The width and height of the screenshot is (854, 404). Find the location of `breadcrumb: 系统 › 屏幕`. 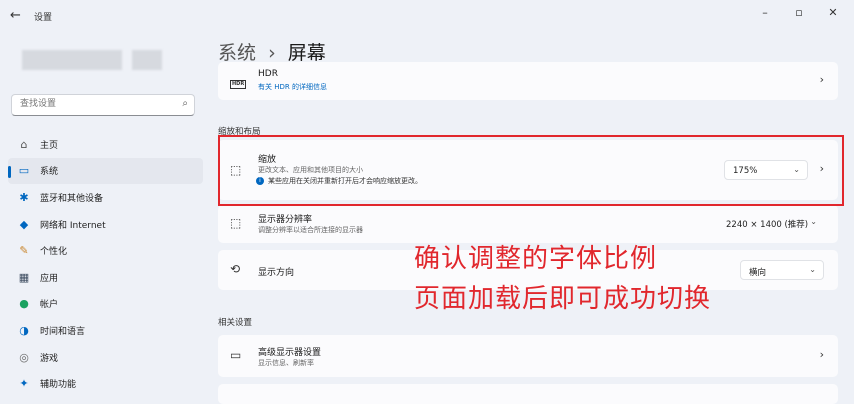

breadcrumb: 系统 › 屏幕 is located at coordinates (272, 51).